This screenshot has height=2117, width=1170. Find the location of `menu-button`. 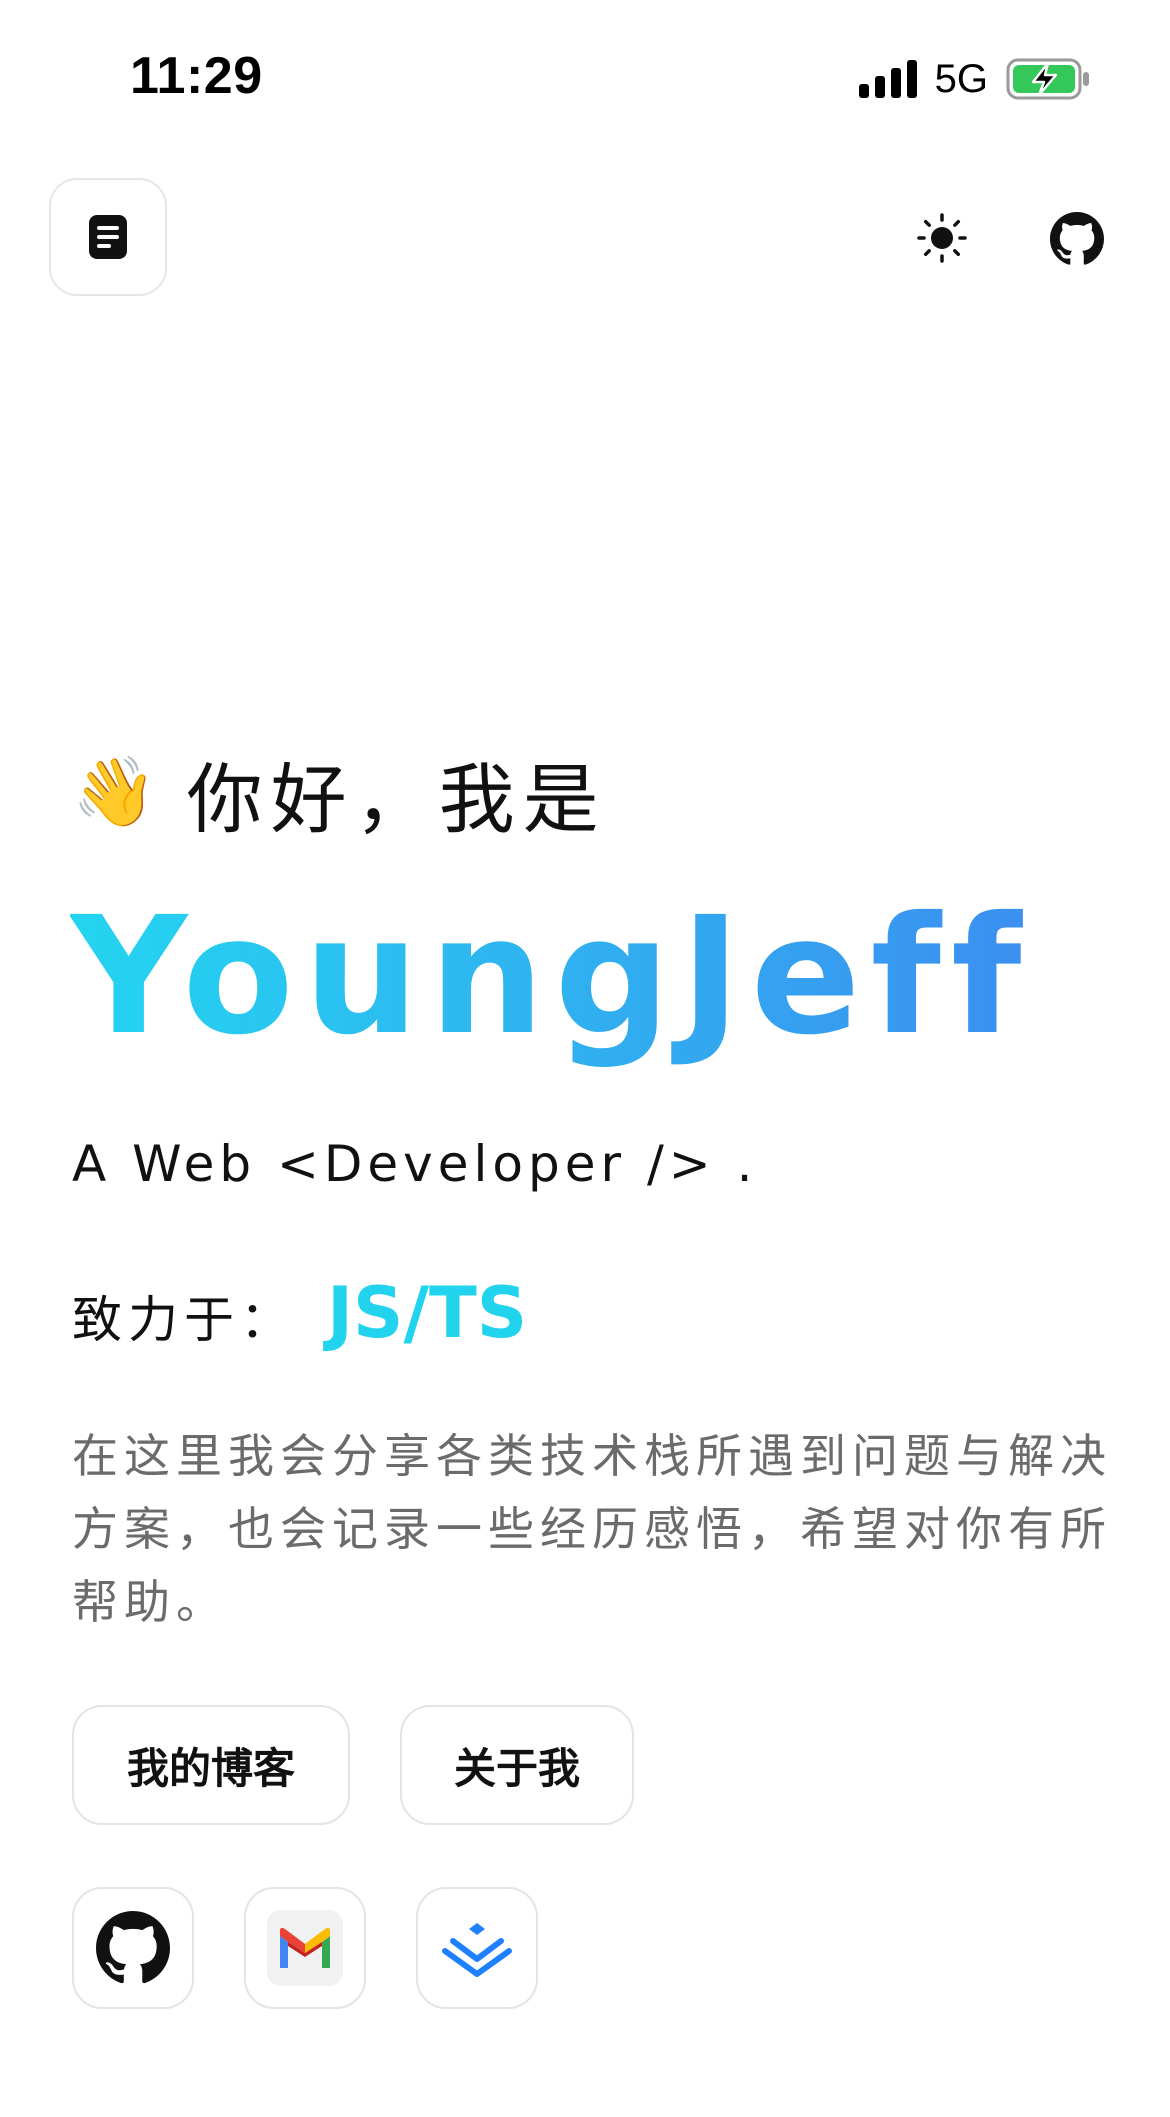

menu-button is located at coordinates (108, 237).